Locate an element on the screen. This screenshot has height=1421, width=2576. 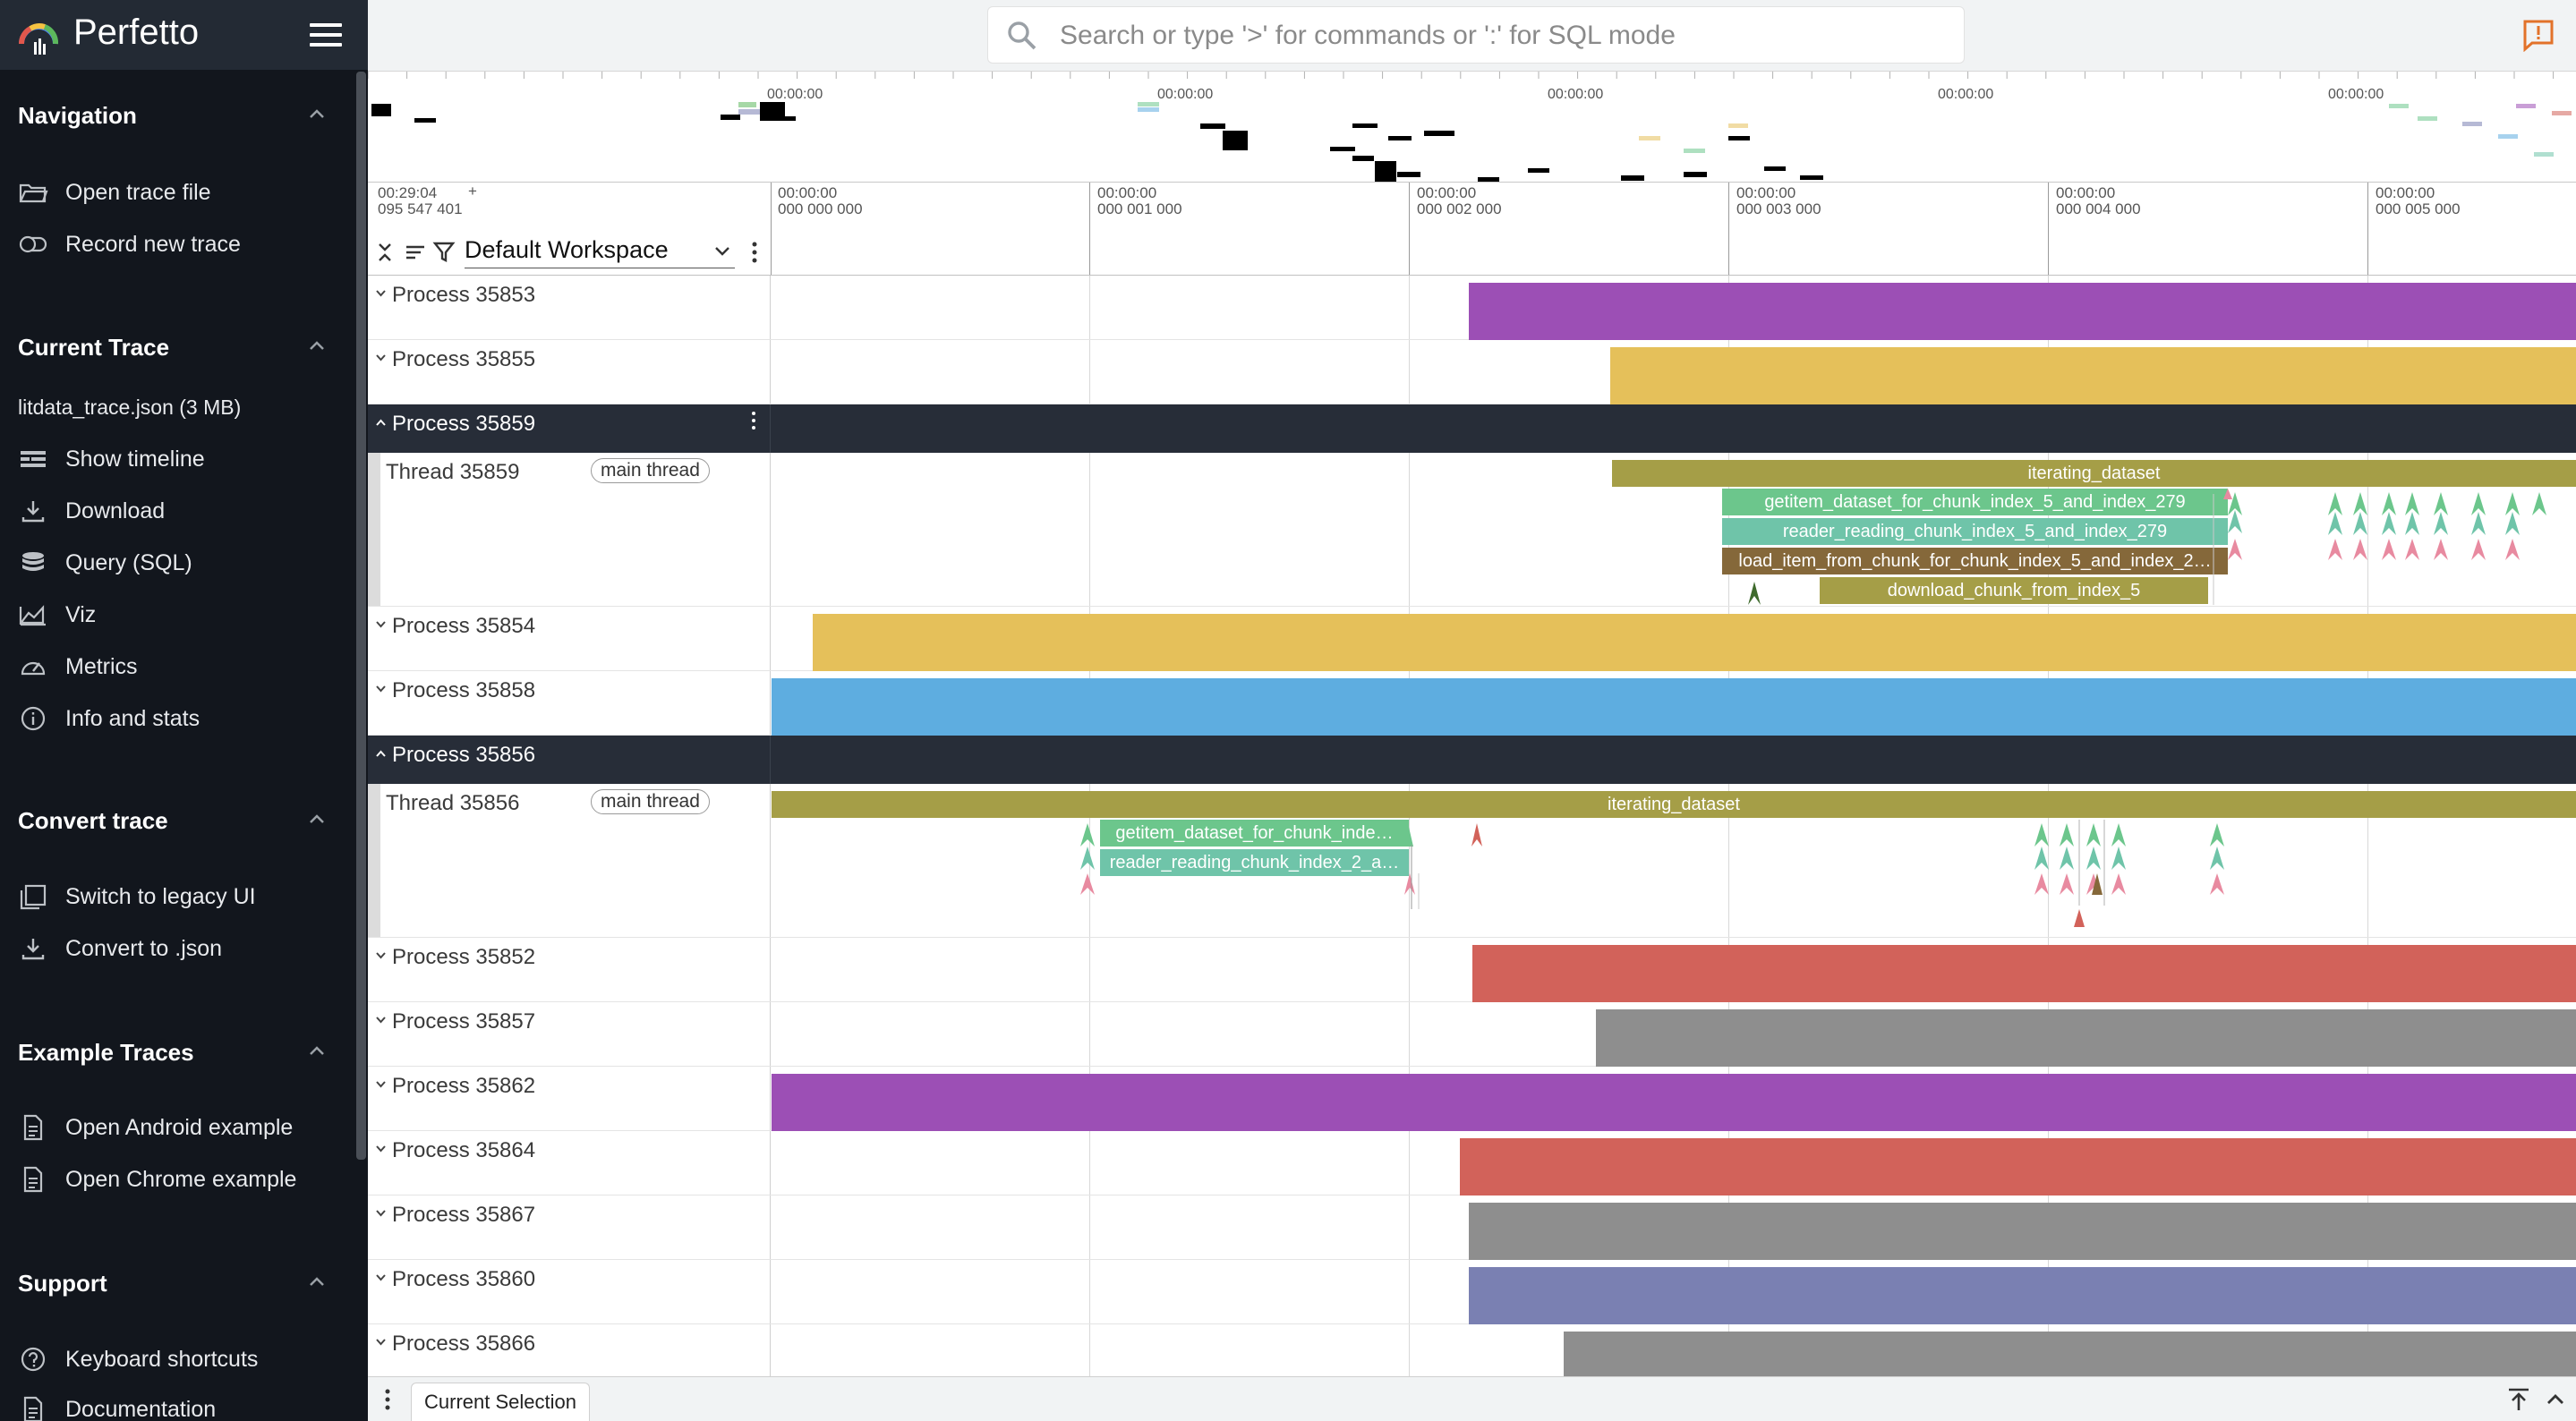
sidebar-item-convert-to-json: Convert to .json is located at coordinates (179, 948).